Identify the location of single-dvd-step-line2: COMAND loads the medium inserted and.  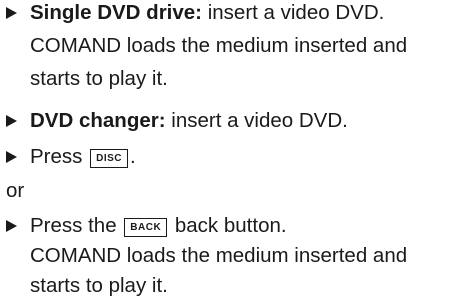
(219, 45).